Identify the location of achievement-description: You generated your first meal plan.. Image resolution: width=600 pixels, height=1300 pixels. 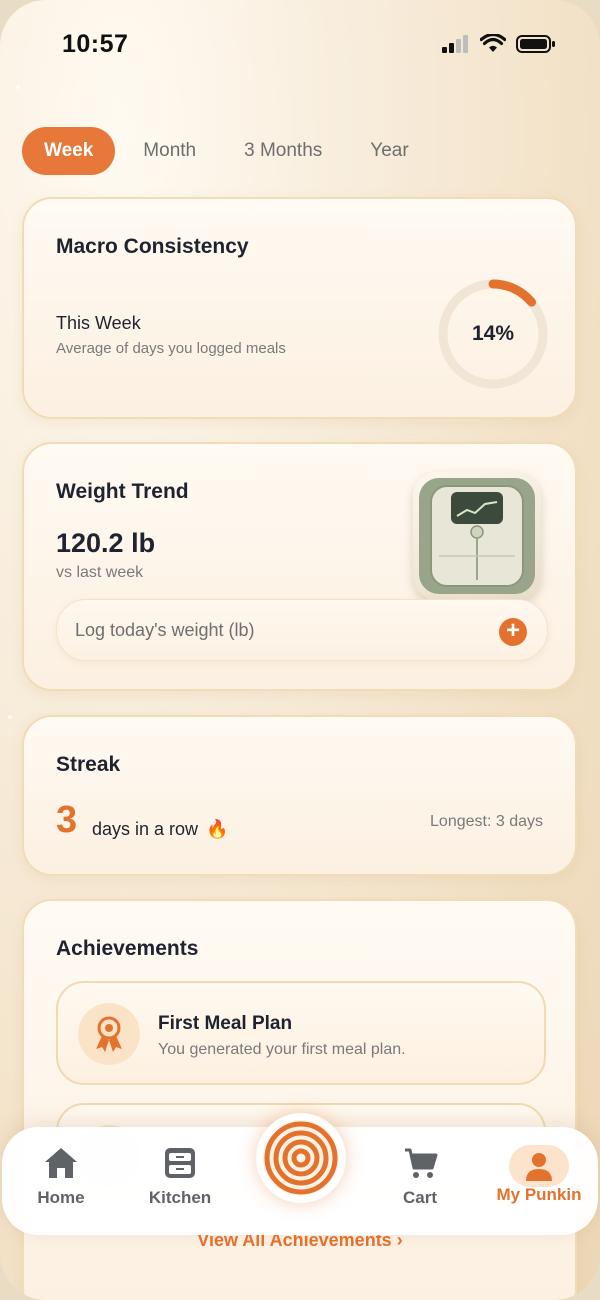
(282, 1049).